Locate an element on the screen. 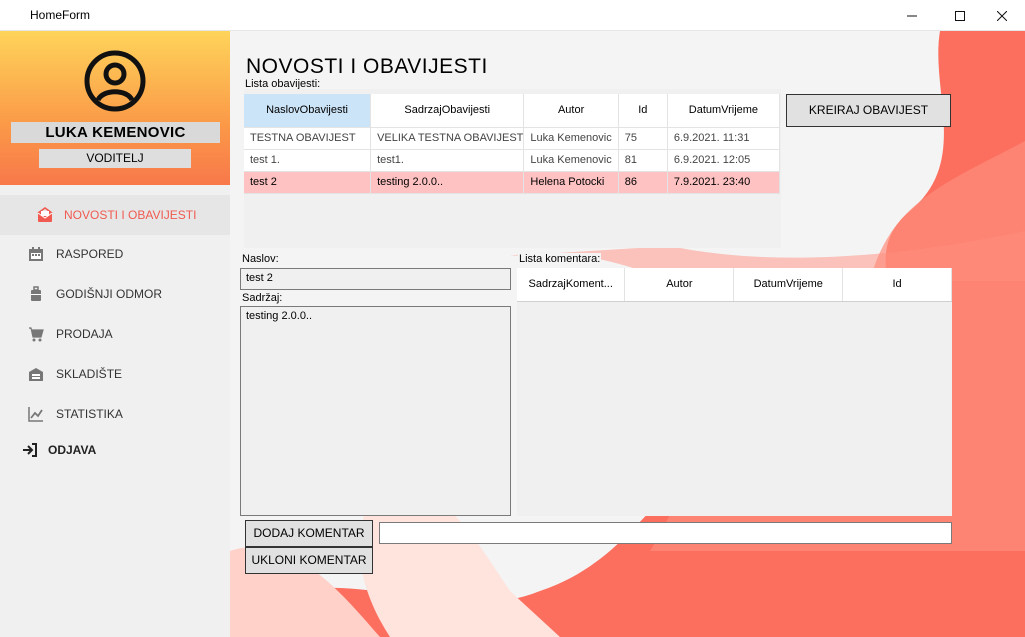 The image size is (1025, 637). nav-label: GODIŠNJI ODMOR is located at coordinates (109, 294).